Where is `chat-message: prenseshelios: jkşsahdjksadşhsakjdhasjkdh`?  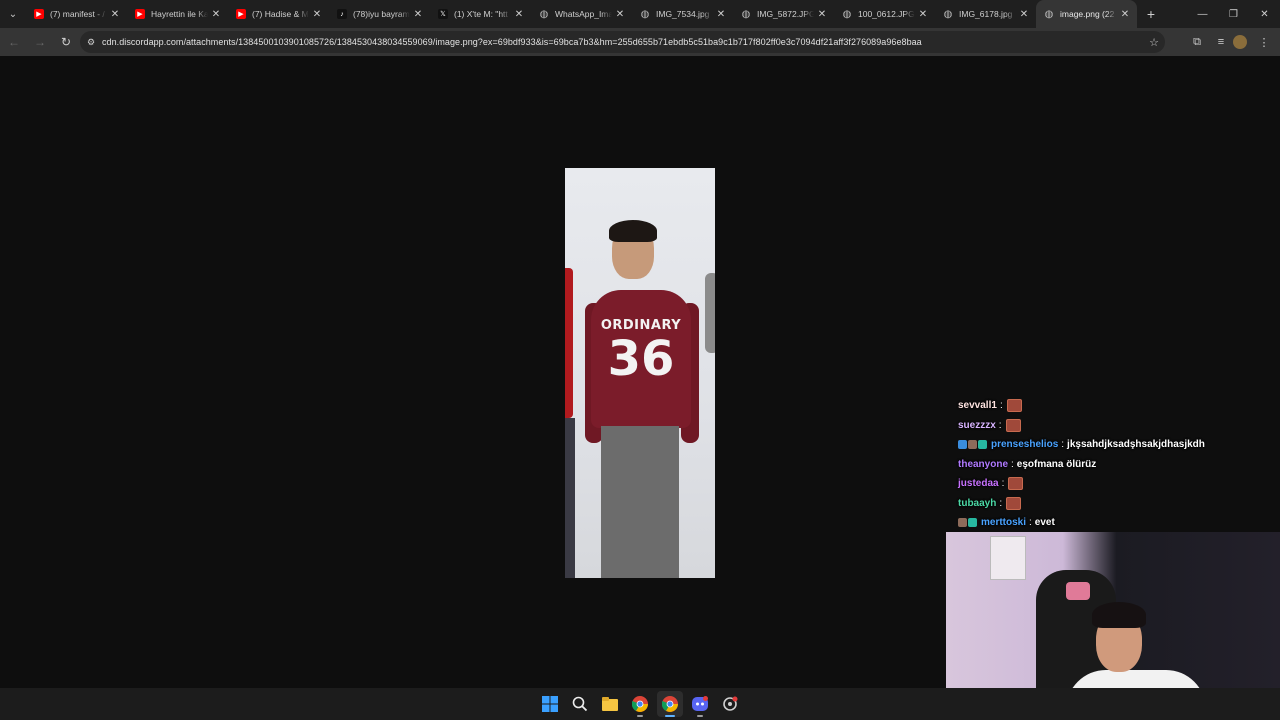
chat-message: prenseshelios: jkşsahdjksadşhsakjdhasjkdh is located at coordinates (1118, 445).